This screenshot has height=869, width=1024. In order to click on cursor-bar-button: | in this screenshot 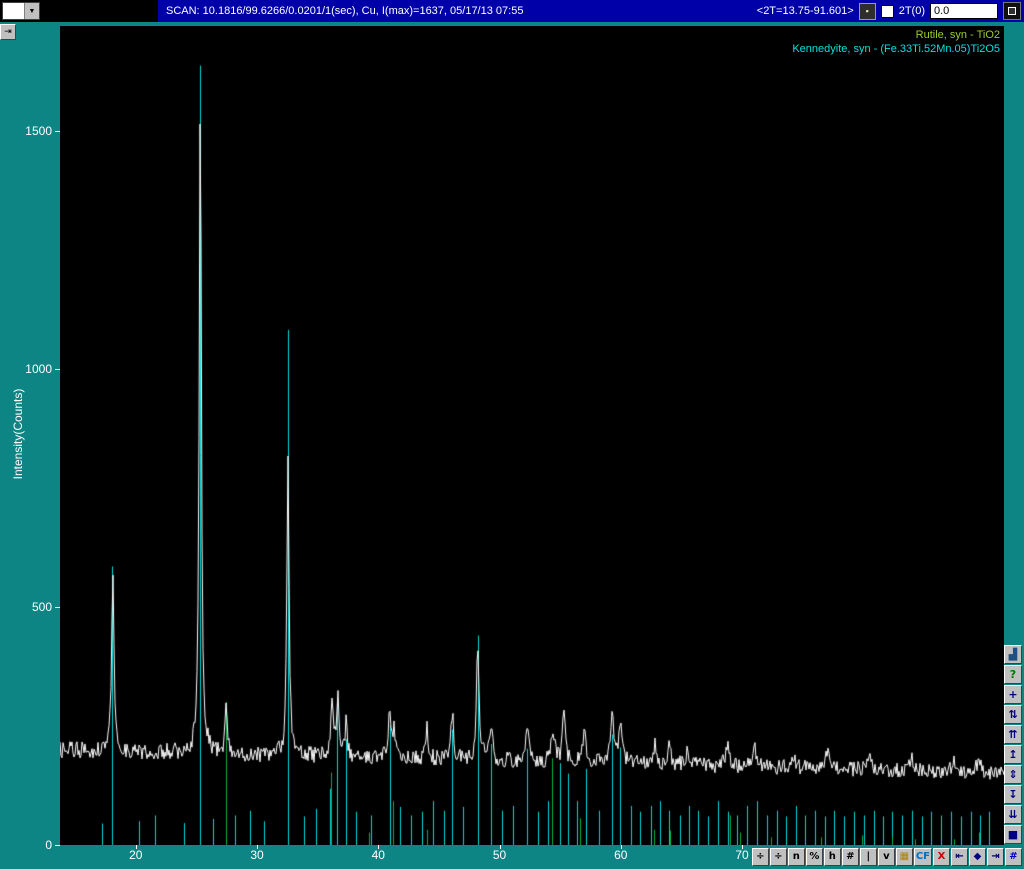, I will do `click(868, 857)`.